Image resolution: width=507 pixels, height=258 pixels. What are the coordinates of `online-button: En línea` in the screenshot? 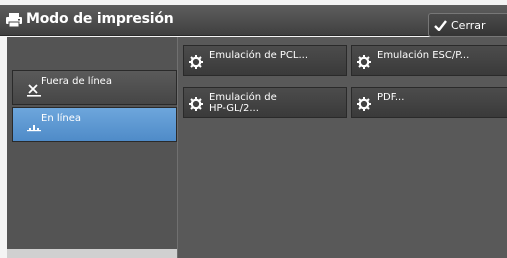 It's located at (94, 124).